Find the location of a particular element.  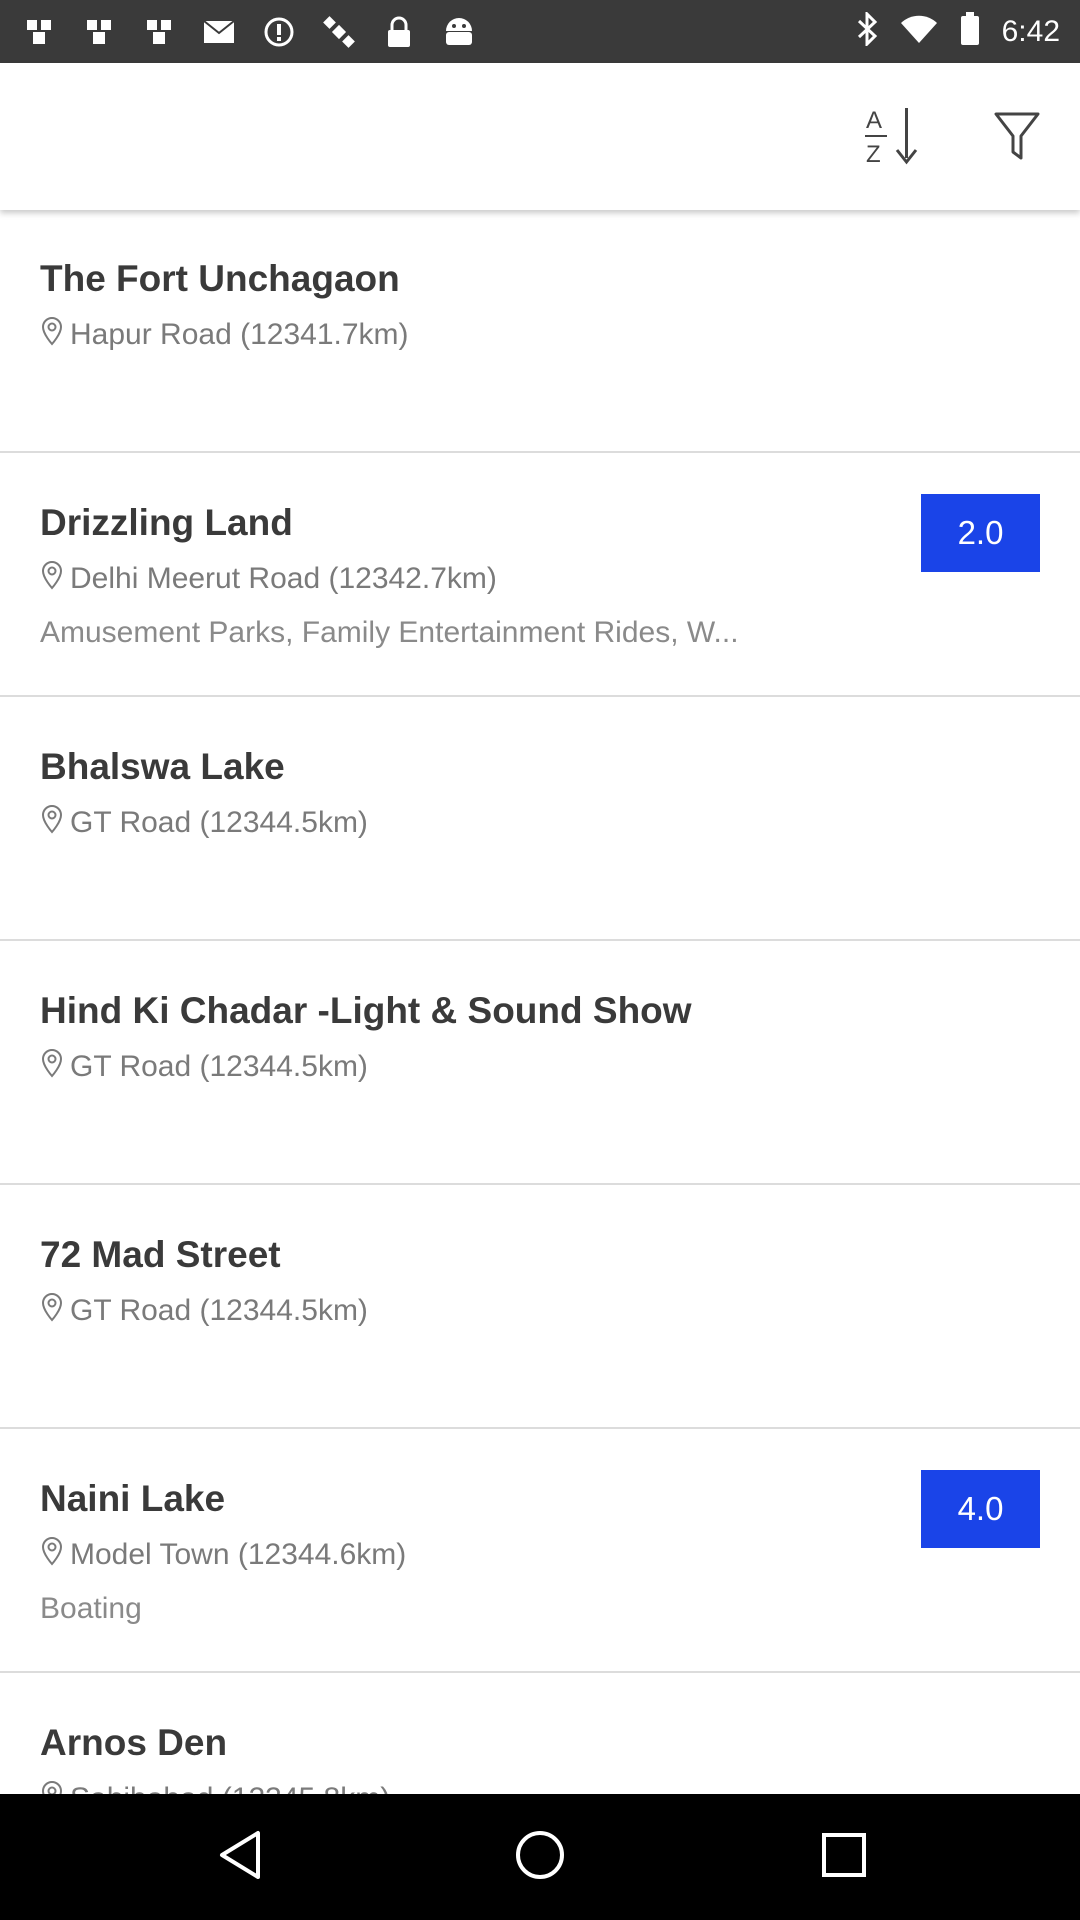

status-bar: 6:42 is located at coordinates (540, 31).